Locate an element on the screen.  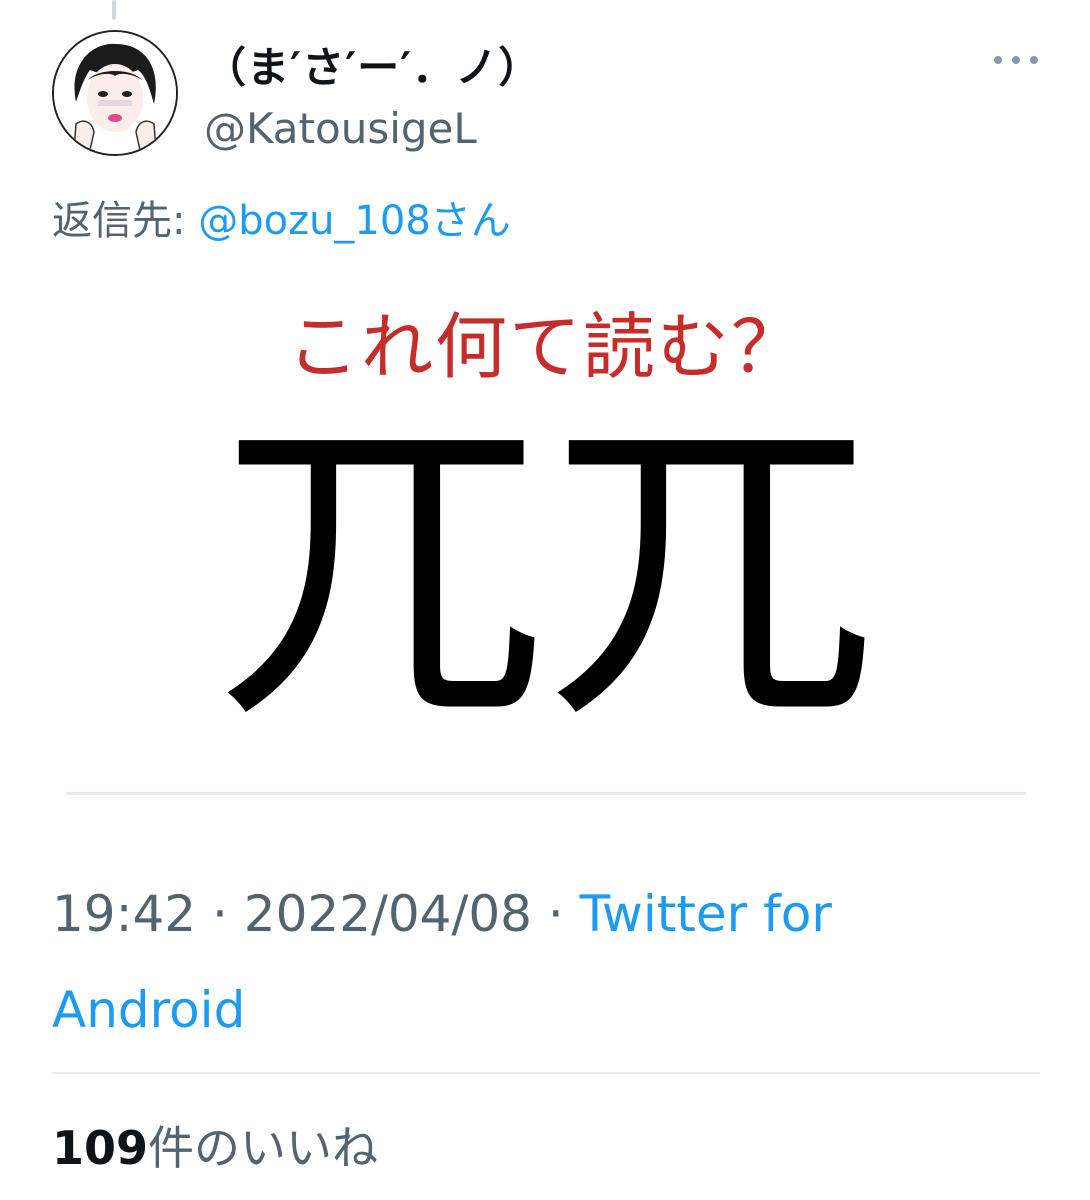
reply-to-line: 返信先: @bozu_108さん is located at coordinates (281, 217).